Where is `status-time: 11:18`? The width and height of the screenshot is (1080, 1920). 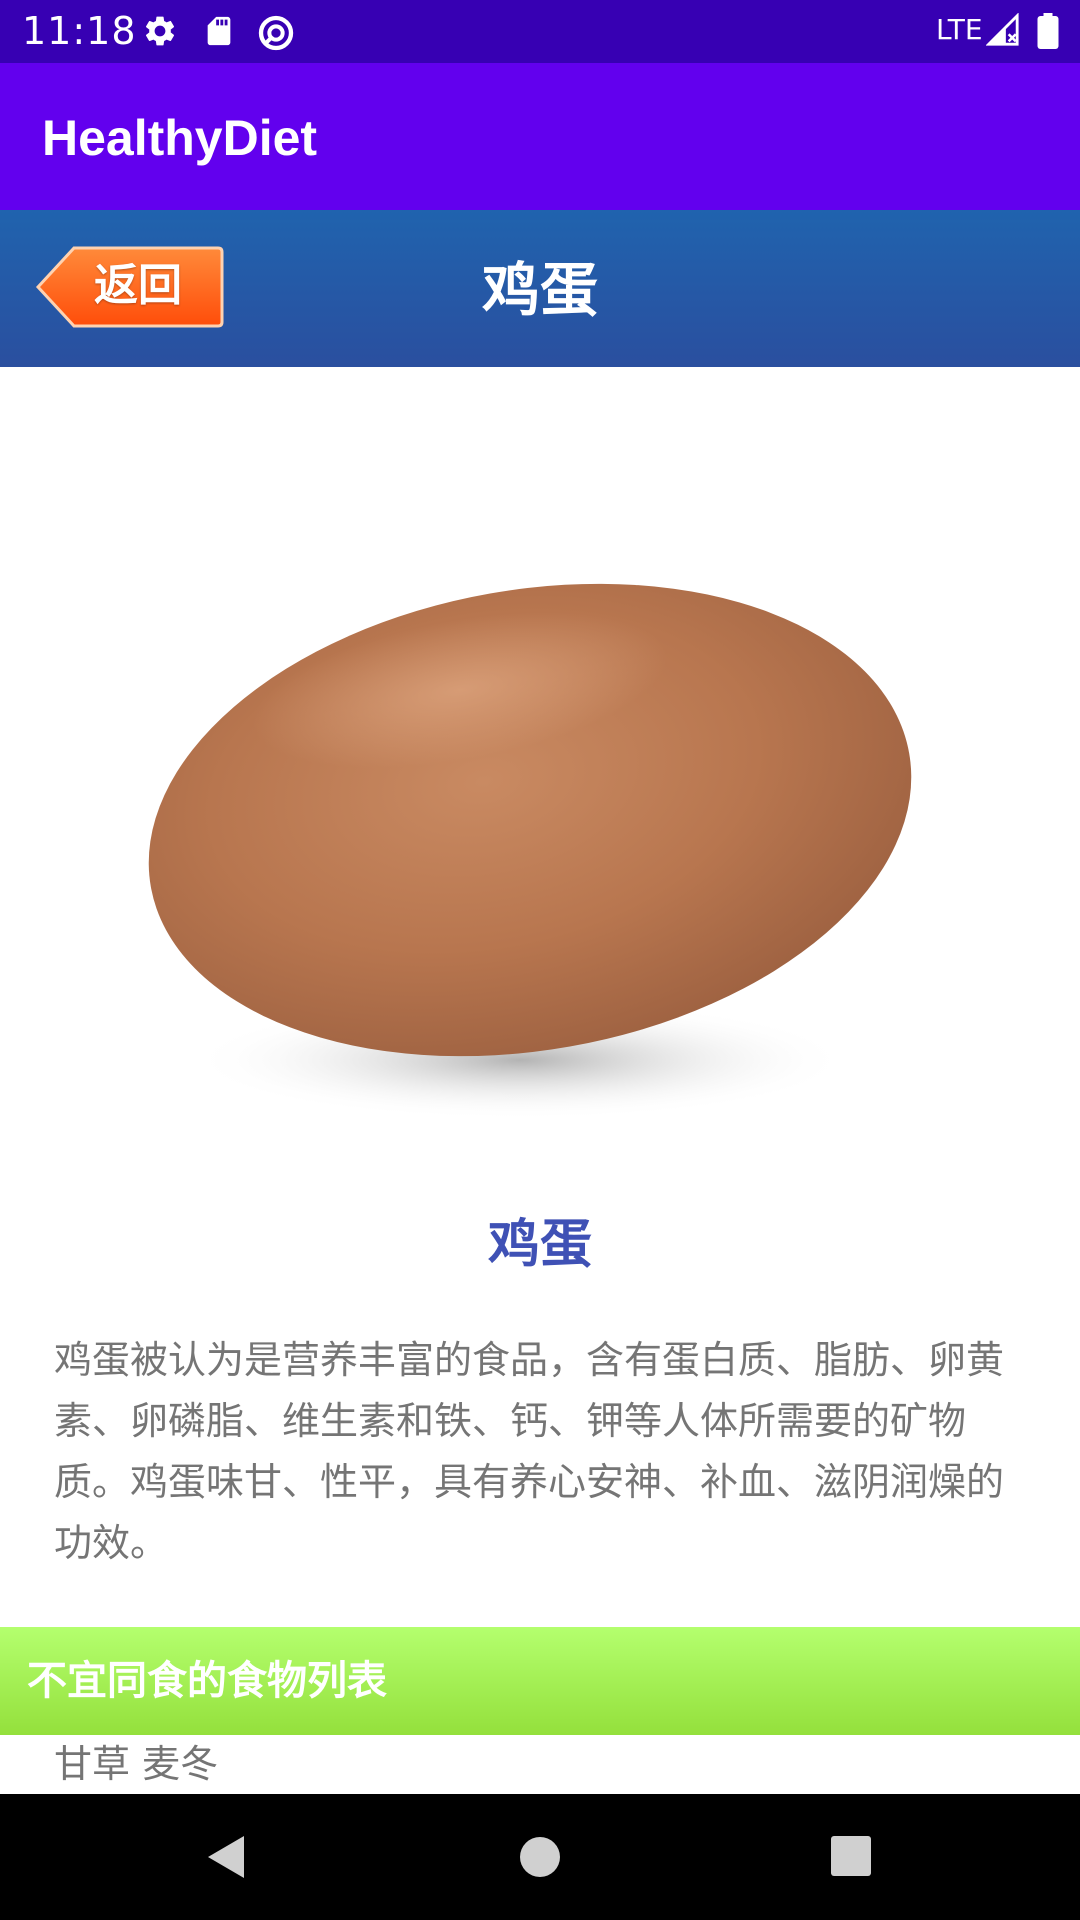
status-time: 11:18 is located at coordinates (79, 31).